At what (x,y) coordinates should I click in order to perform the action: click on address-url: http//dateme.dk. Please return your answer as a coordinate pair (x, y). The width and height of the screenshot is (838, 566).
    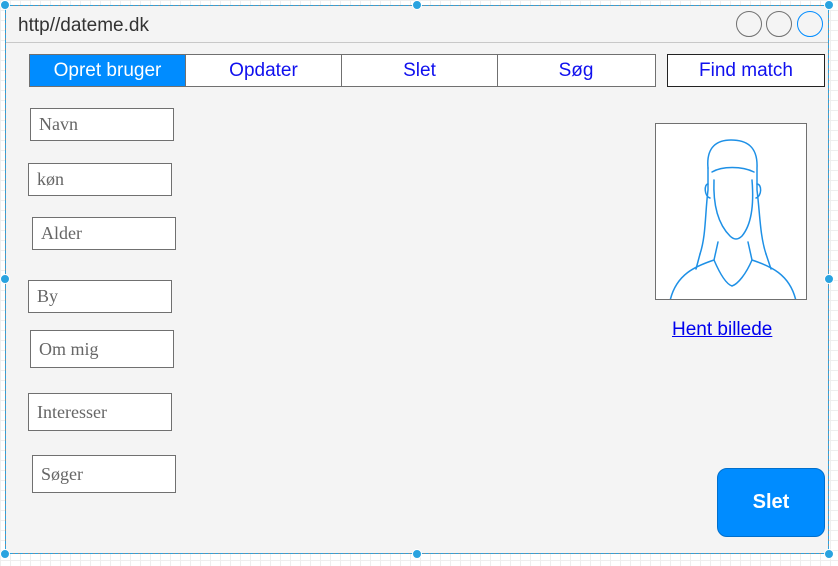
    Looking at the image, I should click on (83, 25).